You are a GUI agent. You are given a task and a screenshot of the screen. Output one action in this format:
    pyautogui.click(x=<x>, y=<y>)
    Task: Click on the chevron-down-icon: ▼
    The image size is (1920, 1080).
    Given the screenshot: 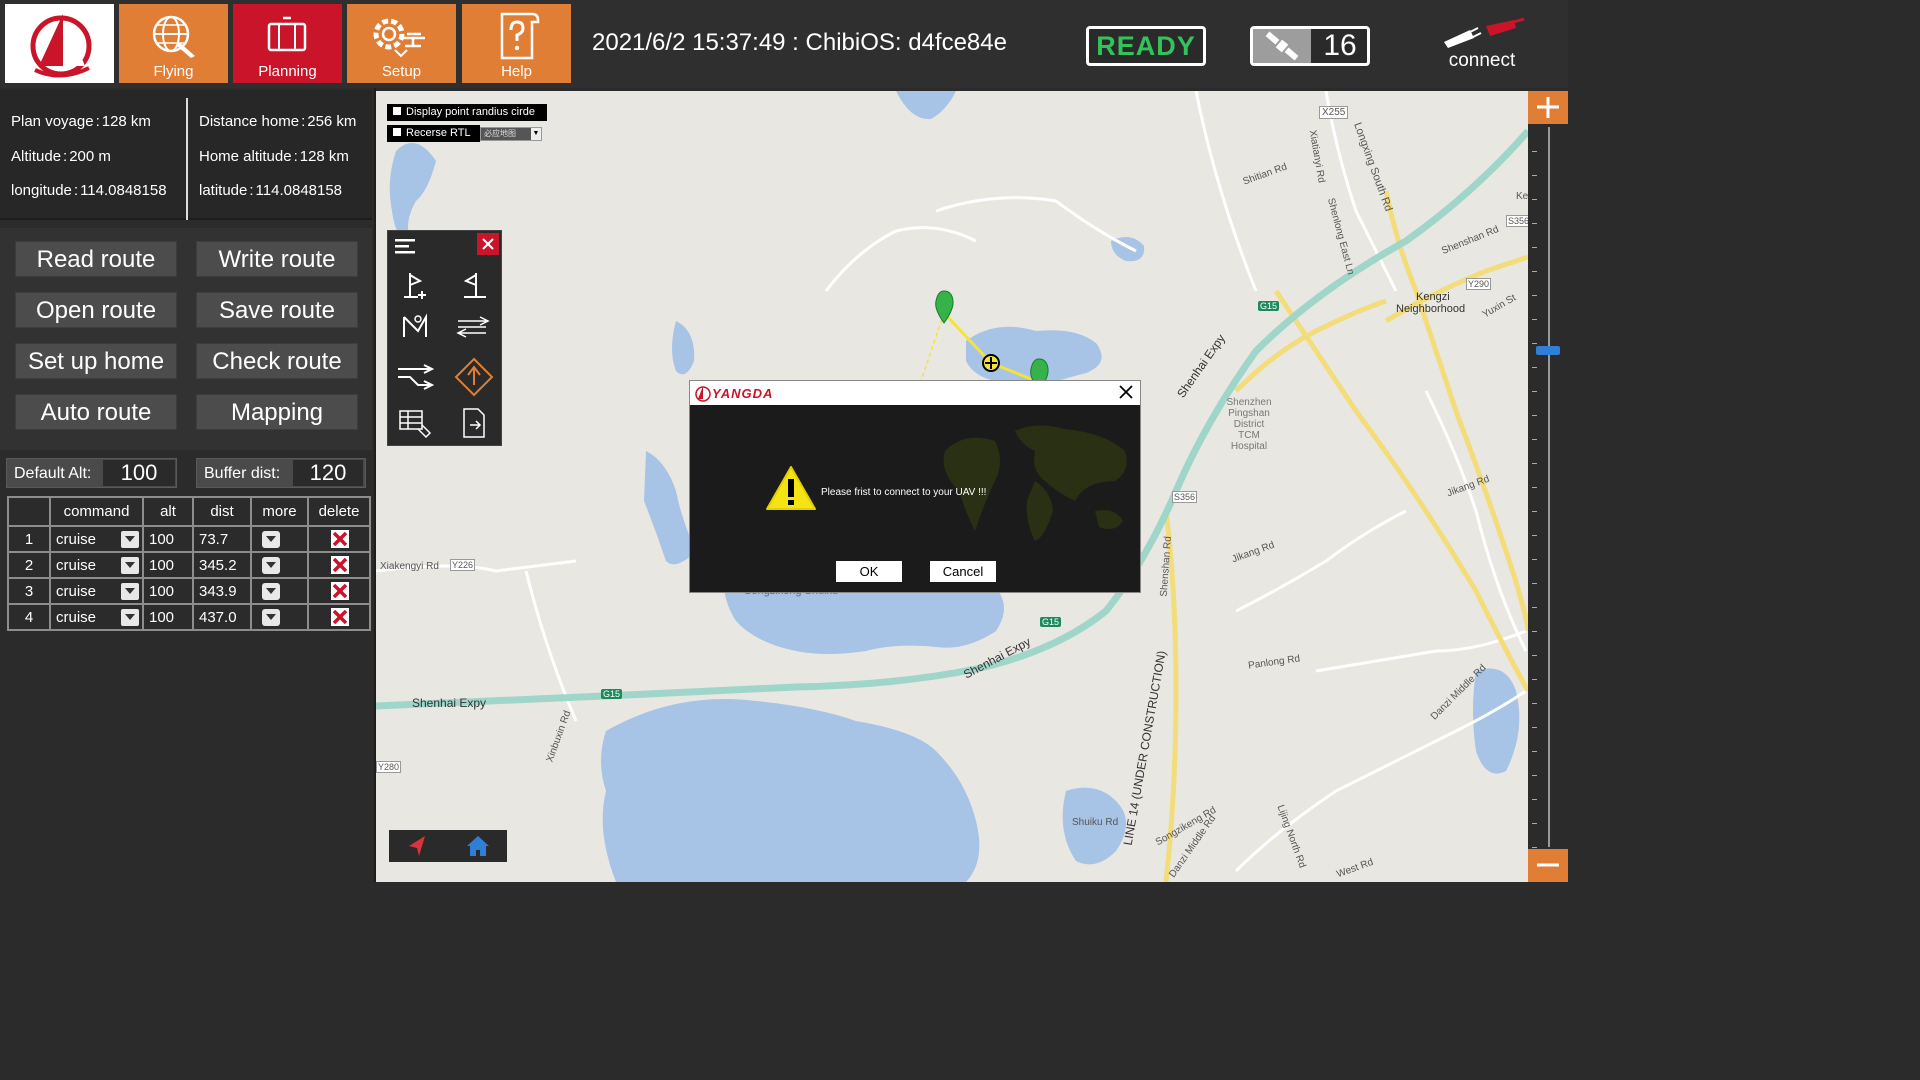 What is the action you would take?
    pyautogui.click(x=536, y=134)
    